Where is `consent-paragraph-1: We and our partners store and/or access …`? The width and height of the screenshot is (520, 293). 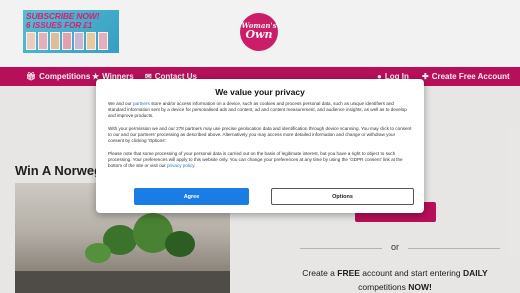 consent-paragraph-1: We and our partners store and/or access … is located at coordinates (260, 110).